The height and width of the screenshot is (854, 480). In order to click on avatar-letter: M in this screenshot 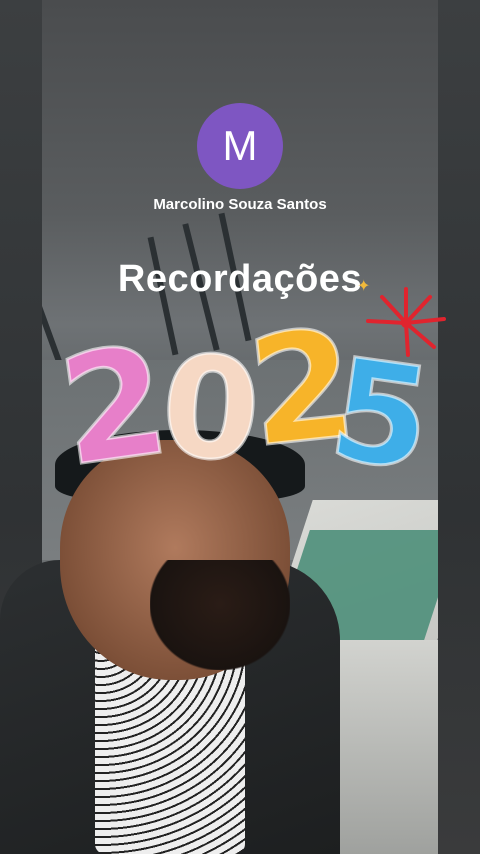, I will do `click(240, 145)`.